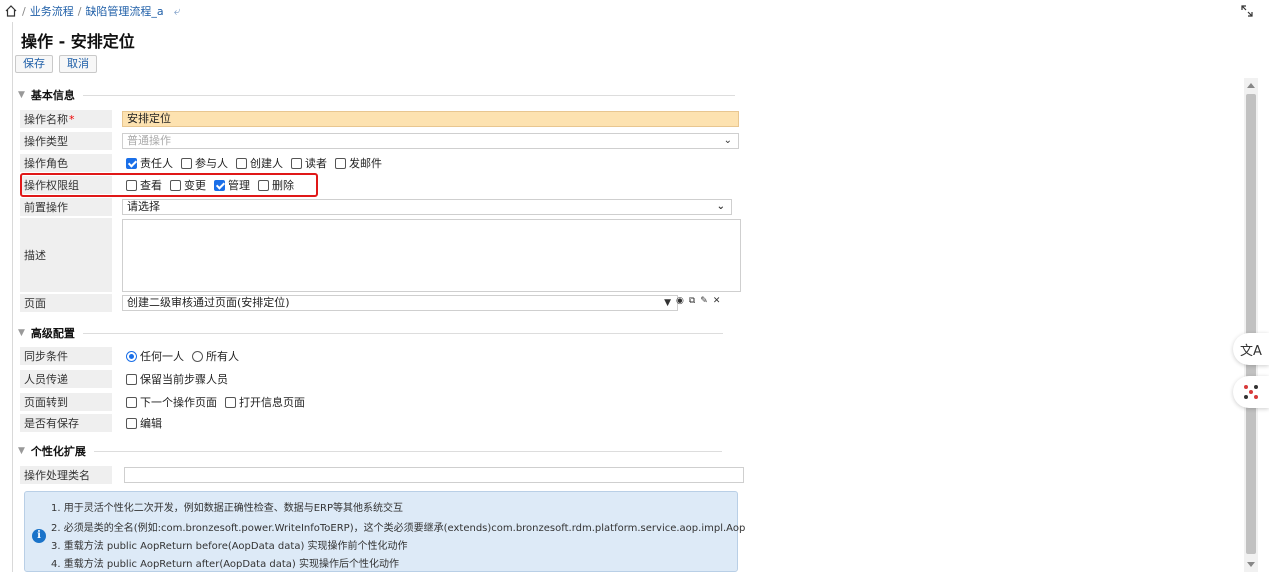 The image size is (1269, 572). I want to click on field-operation-role: 操作角色 责任人 参与人 创建人 读者 发邮件, so click(200, 163).